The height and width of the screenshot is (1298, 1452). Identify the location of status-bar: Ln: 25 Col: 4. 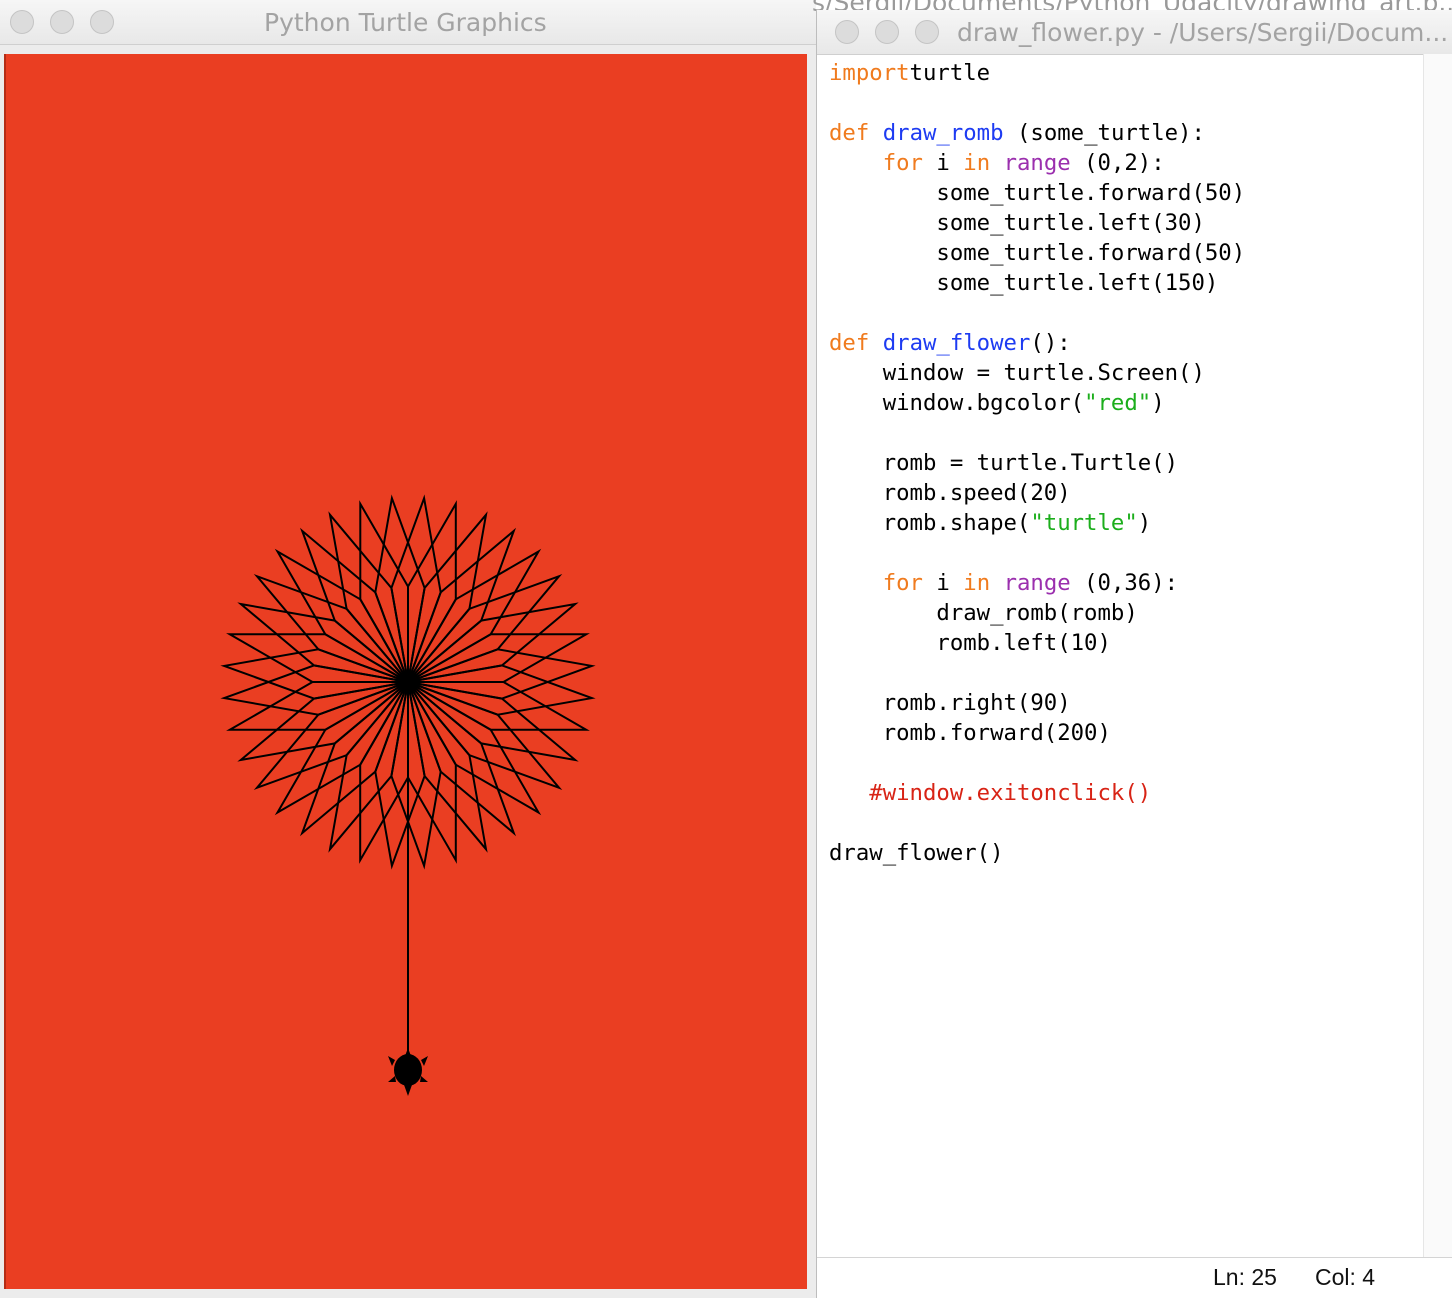
(1134, 1277).